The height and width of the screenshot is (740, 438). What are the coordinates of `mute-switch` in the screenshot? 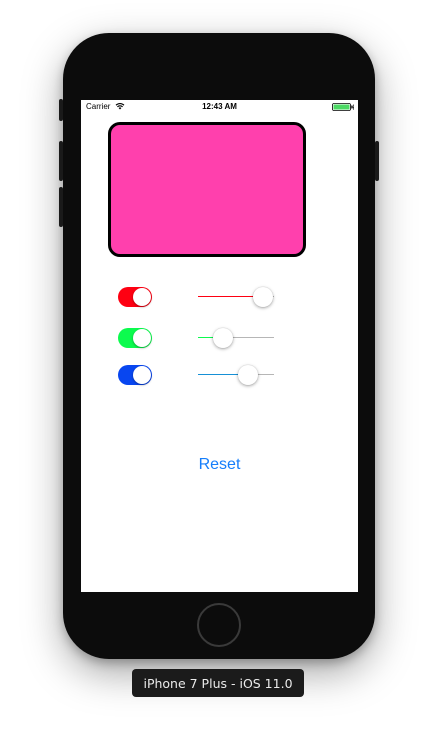 It's located at (61, 110).